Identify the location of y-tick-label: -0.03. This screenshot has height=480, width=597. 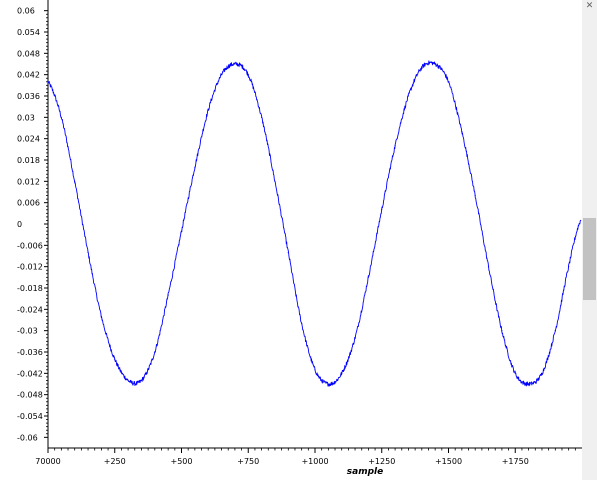
(27, 331).